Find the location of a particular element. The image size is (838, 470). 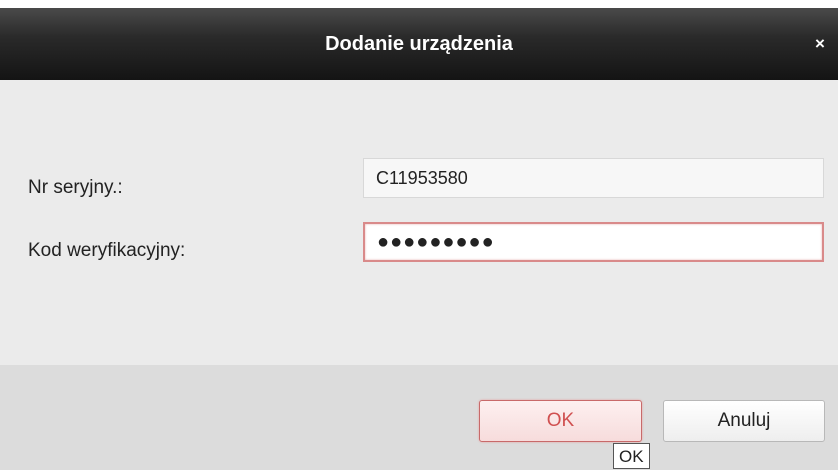

dialog-title: Dodanie urządzenia is located at coordinates (419, 44).